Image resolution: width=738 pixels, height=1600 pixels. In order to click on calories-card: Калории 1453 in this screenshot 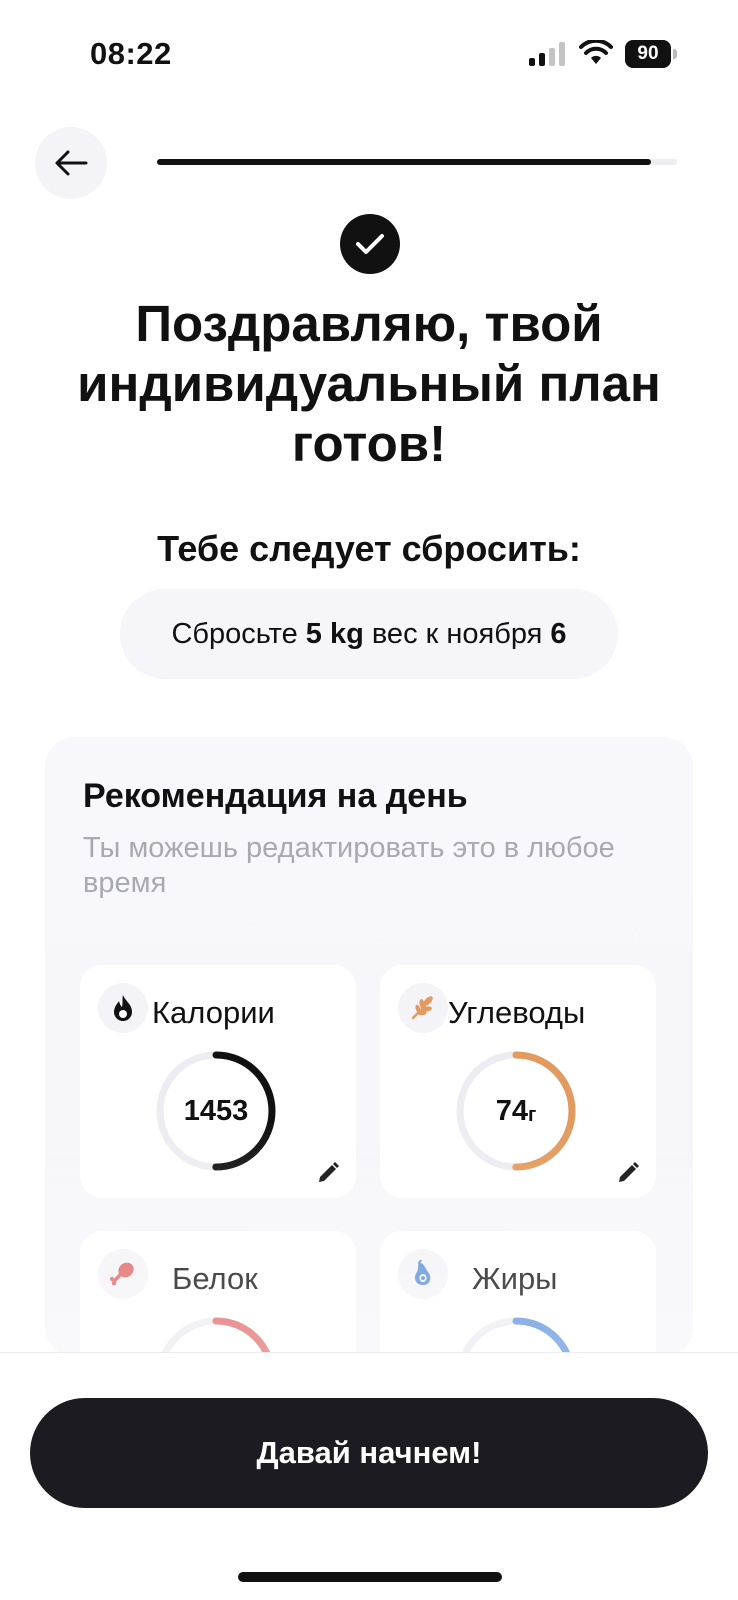, I will do `click(218, 1081)`.